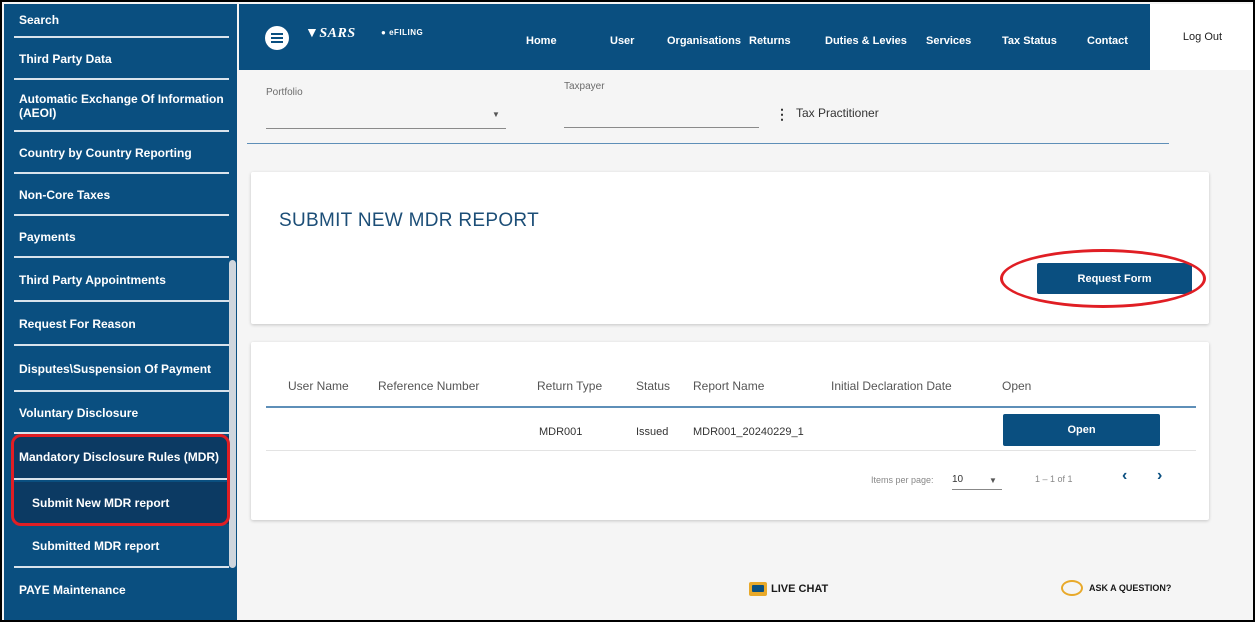 This screenshot has width=1255, height=622. I want to click on highlight-outline, so click(120, 480).